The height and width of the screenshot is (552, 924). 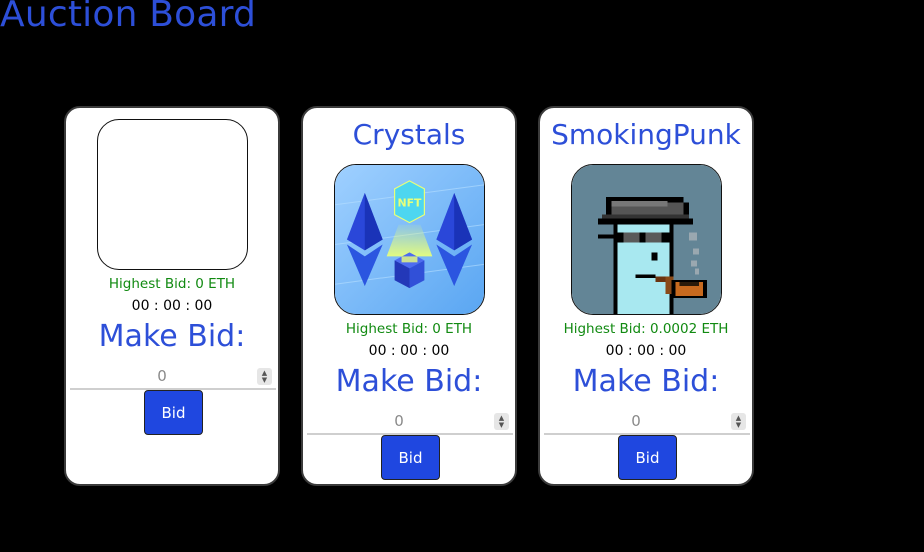 What do you see at coordinates (646, 329) in the screenshot?
I see `highest-bid: Highest Bid: 0.0002 ETH` at bounding box center [646, 329].